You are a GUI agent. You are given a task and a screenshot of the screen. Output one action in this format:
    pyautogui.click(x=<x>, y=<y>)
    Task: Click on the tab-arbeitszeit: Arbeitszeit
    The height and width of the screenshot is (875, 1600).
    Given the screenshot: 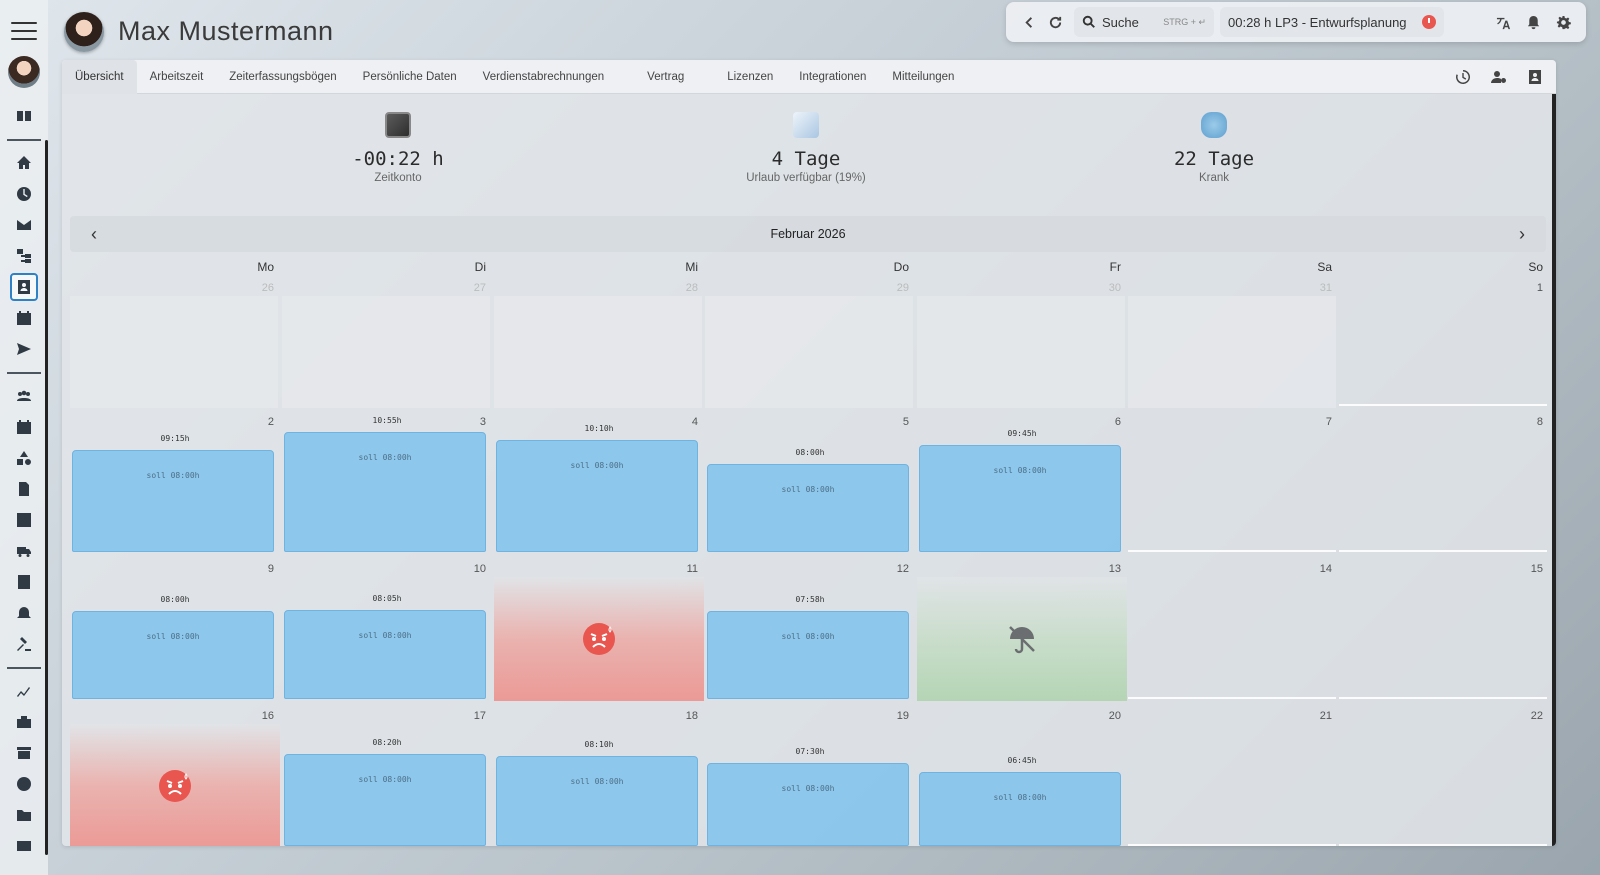 What is the action you would take?
    pyautogui.click(x=177, y=77)
    